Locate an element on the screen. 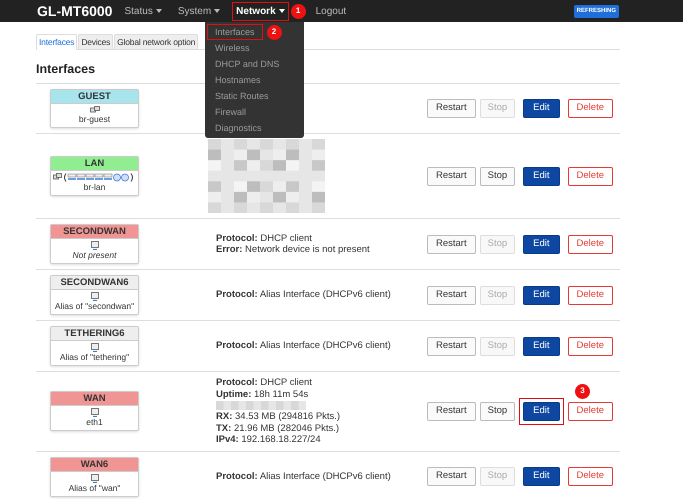 This screenshot has width=683, height=499. interface-name: GUEST is located at coordinates (94, 97).